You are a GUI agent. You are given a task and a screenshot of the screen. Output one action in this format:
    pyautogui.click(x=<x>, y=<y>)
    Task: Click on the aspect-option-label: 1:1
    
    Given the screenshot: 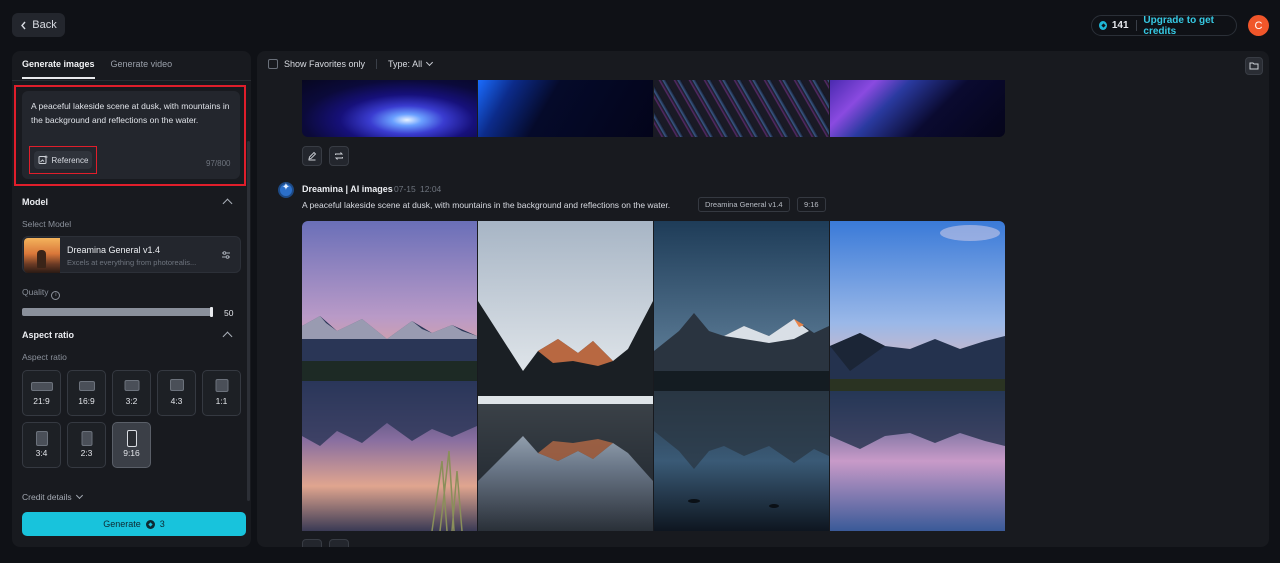 What is the action you would take?
    pyautogui.click(x=221, y=401)
    